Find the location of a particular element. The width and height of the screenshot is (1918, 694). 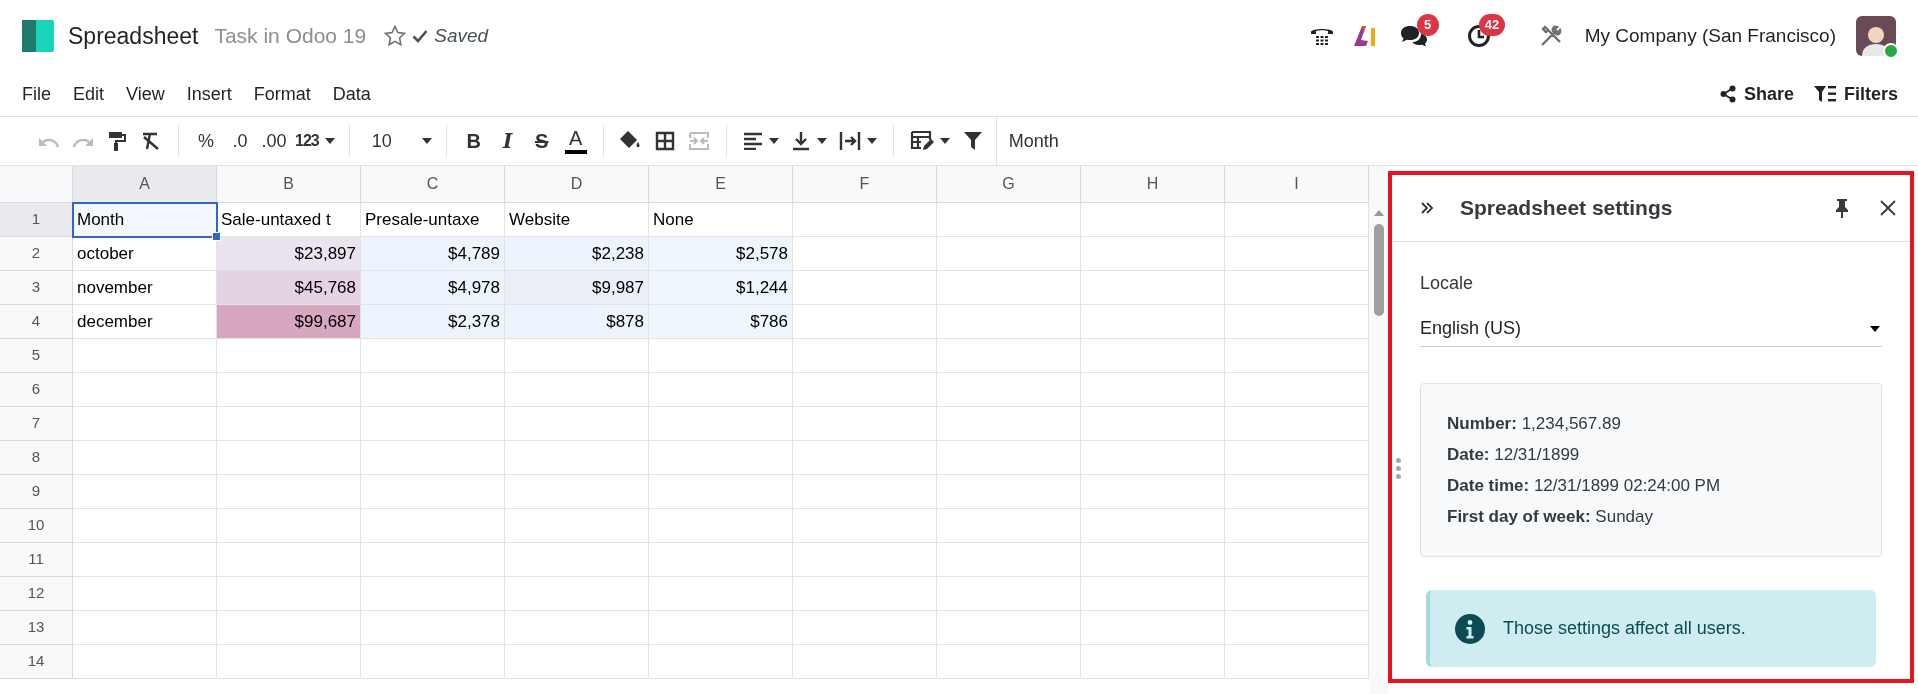

menu-item: View is located at coordinates (145, 94).